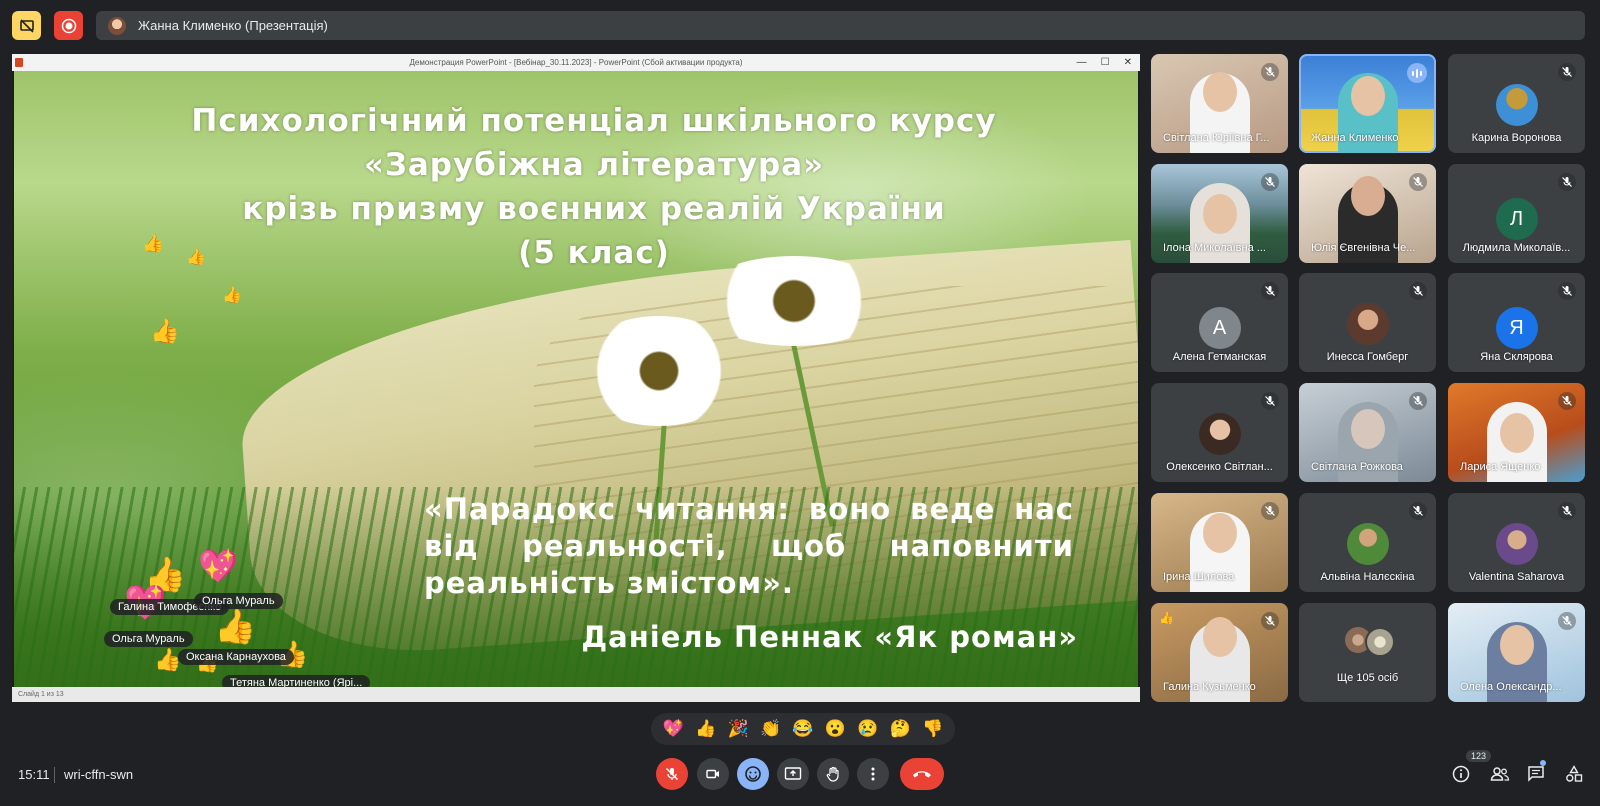 The height and width of the screenshot is (806, 1600). What do you see at coordinates (41, 694) in the screenshot?
I see `slide-counter: Слайд 1 из 13` at bounding box center [41, 694].